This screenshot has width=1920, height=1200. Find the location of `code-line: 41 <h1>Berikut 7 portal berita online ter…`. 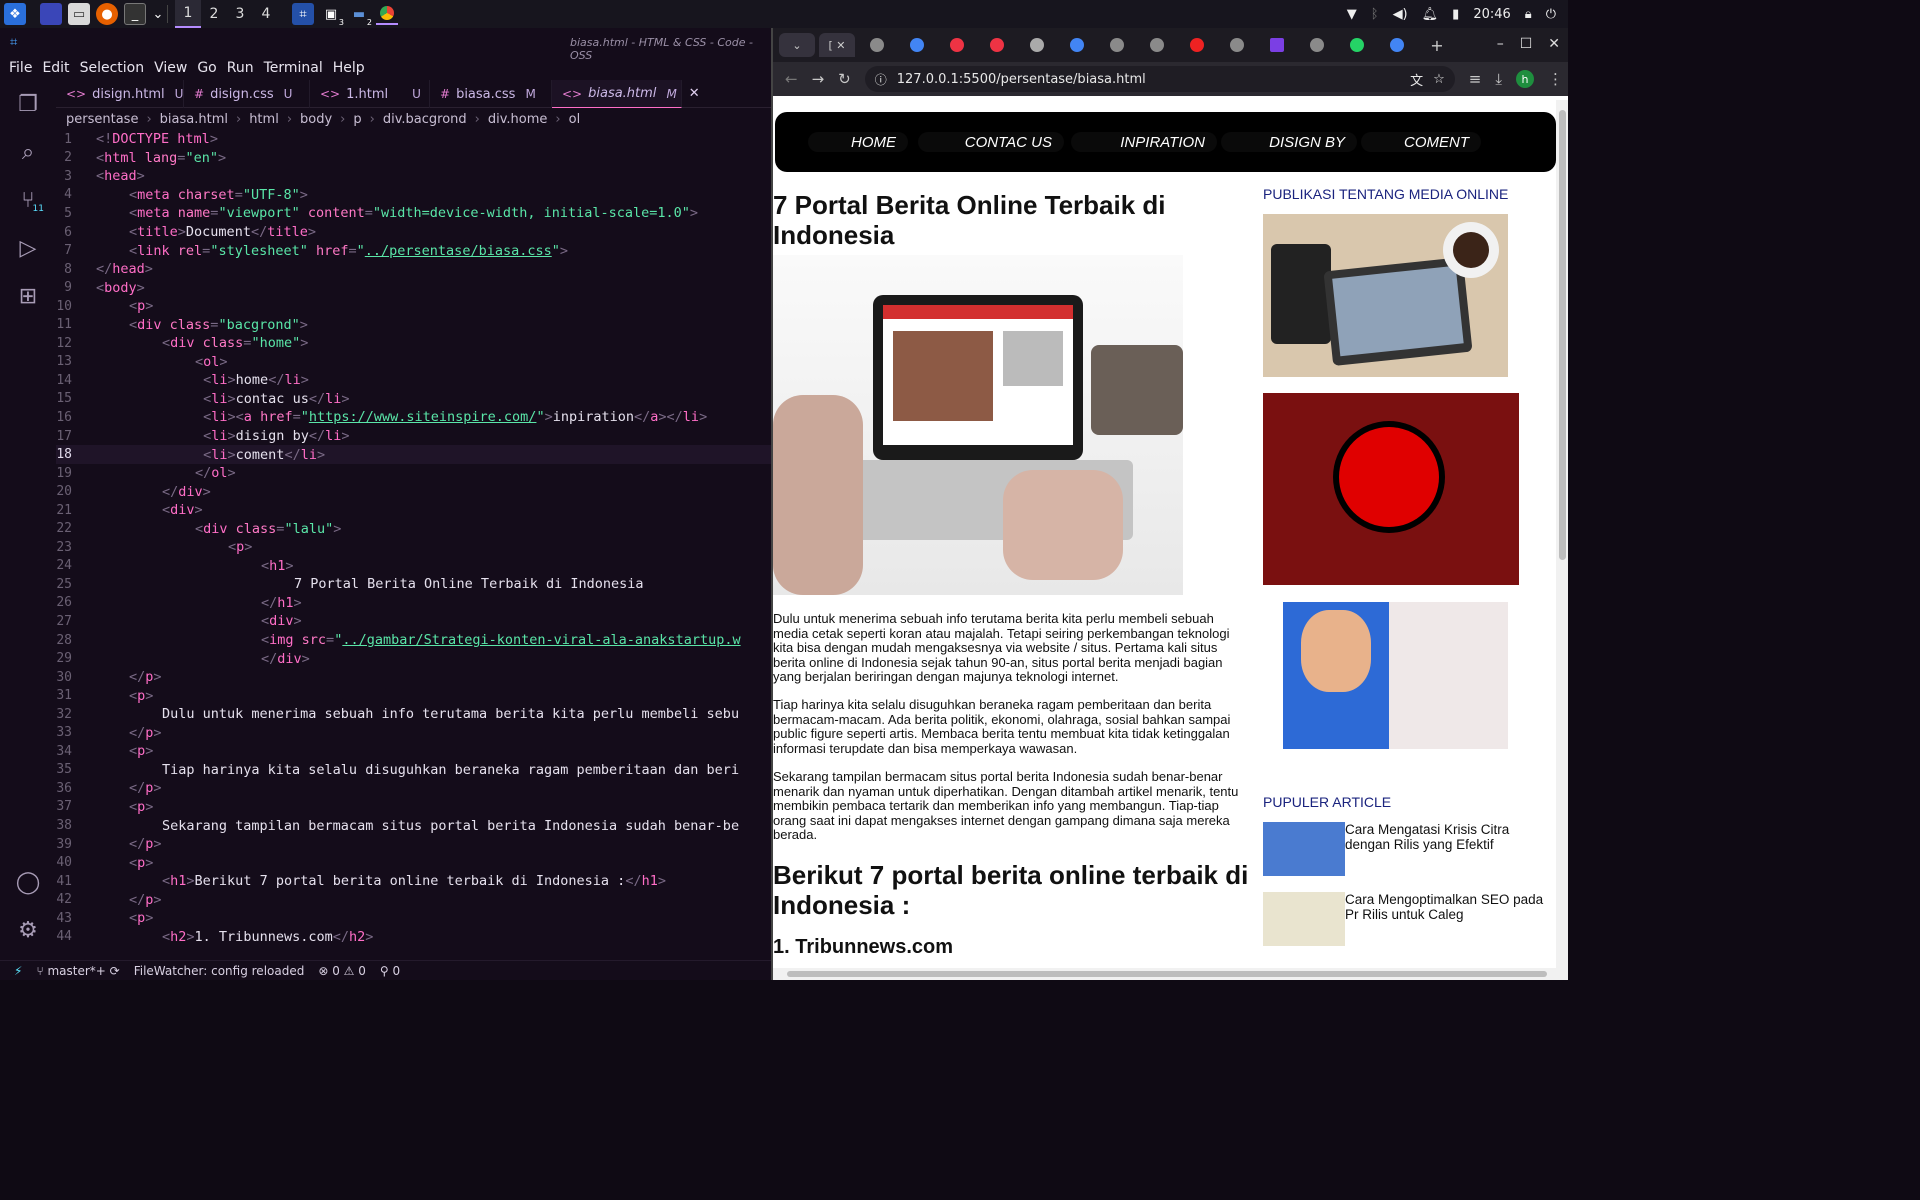

code-line: 41 <h1>Berikut 7 portal berita online ter… is located at coordinates (413, 881).